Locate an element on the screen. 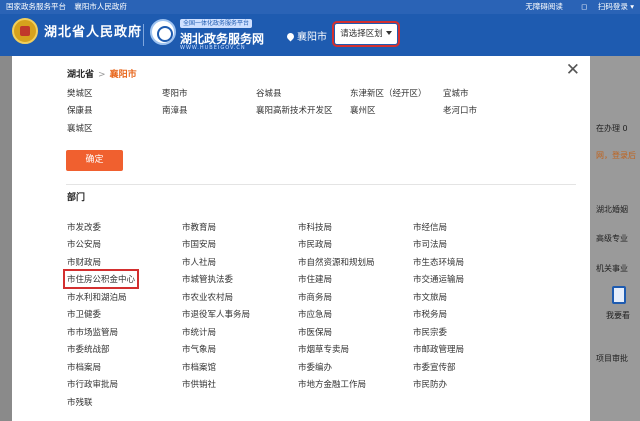 The image size is (640, 421). department-item: 市供销社 is located at coordinates (199, 384).